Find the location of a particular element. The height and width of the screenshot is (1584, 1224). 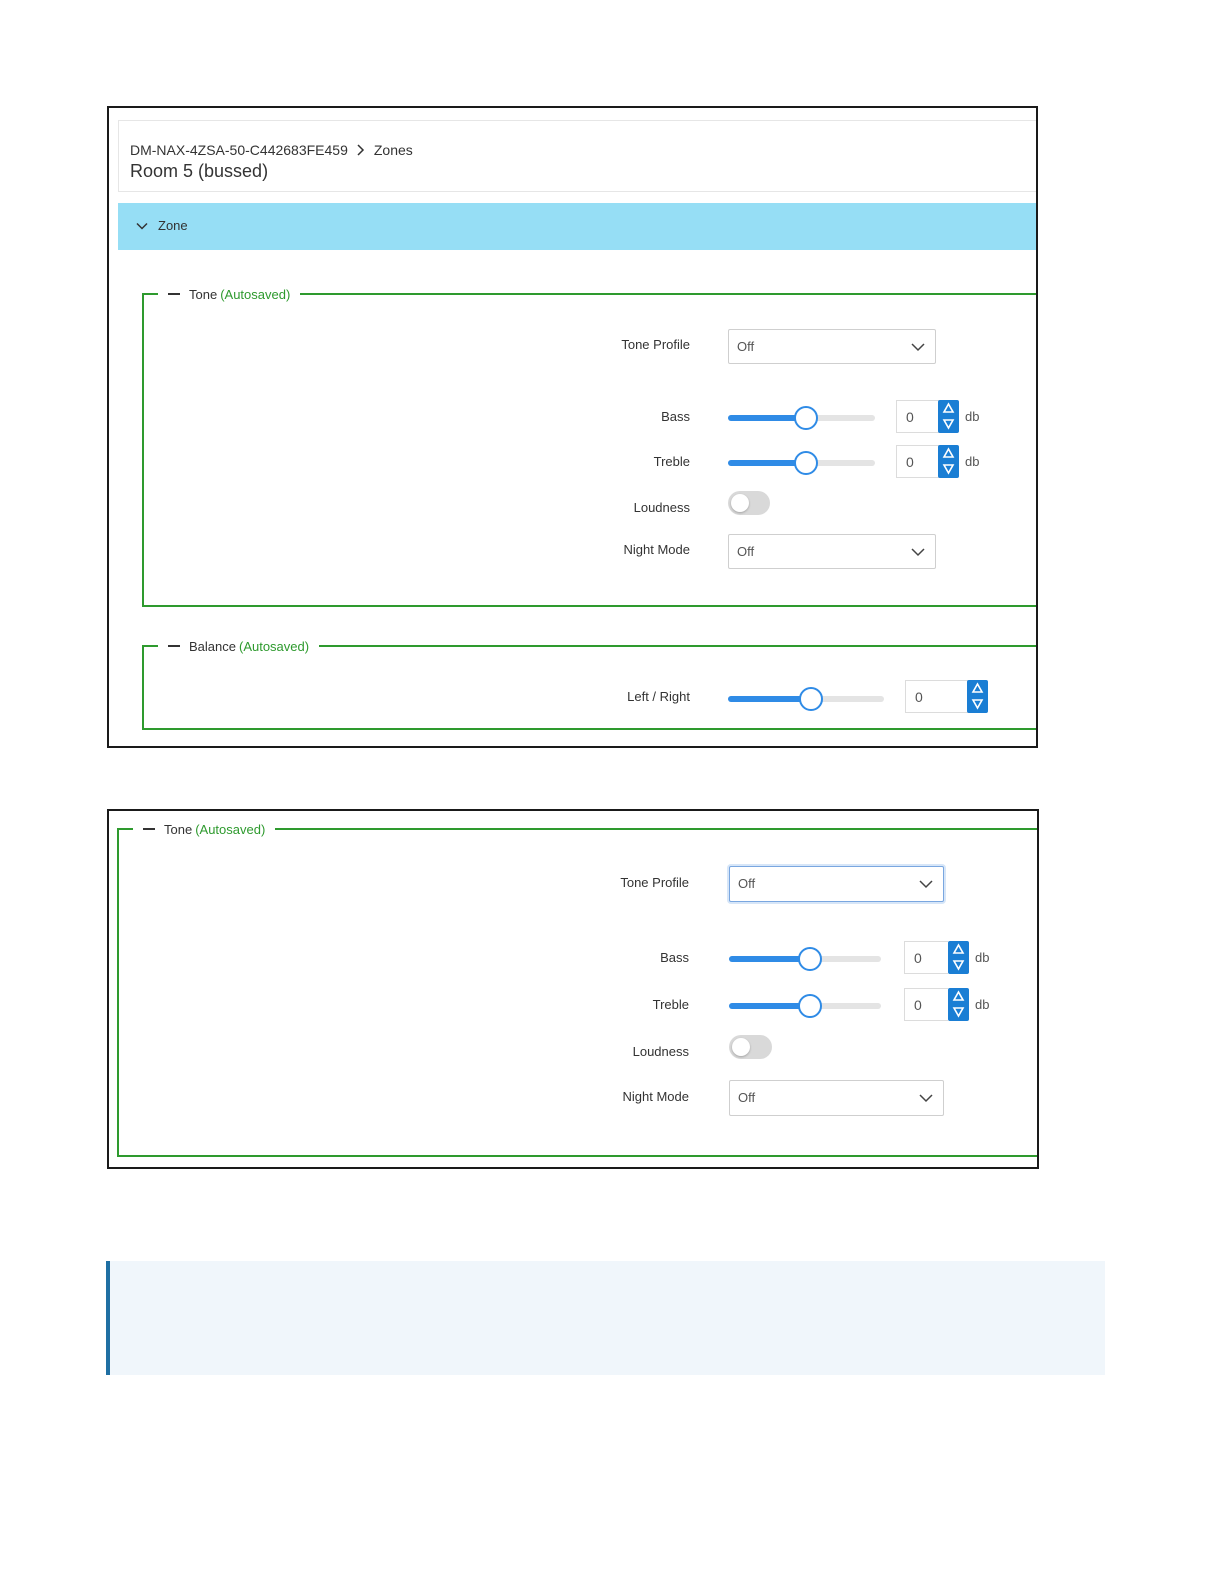

balance-slider is located at coordinates (806, 699).